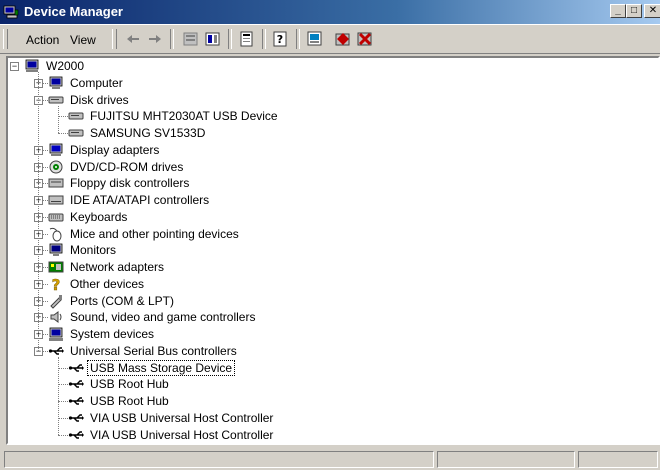 This screenshot has width=660, height=470. I want to click on tree-item-label: W2000, so click(65, 66).